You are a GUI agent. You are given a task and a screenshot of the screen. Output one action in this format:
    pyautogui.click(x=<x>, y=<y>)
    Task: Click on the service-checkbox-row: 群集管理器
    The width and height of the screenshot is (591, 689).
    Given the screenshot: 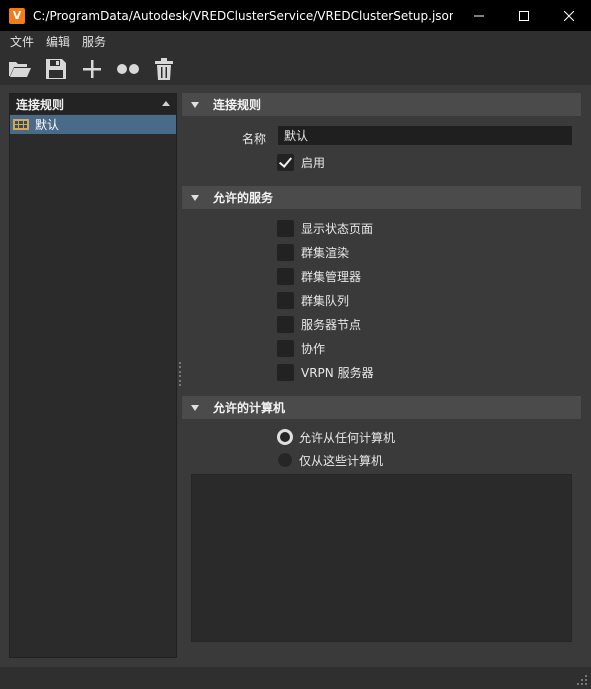 What is the action you would take?
    pyautogui.click(x=319, y=276)
    